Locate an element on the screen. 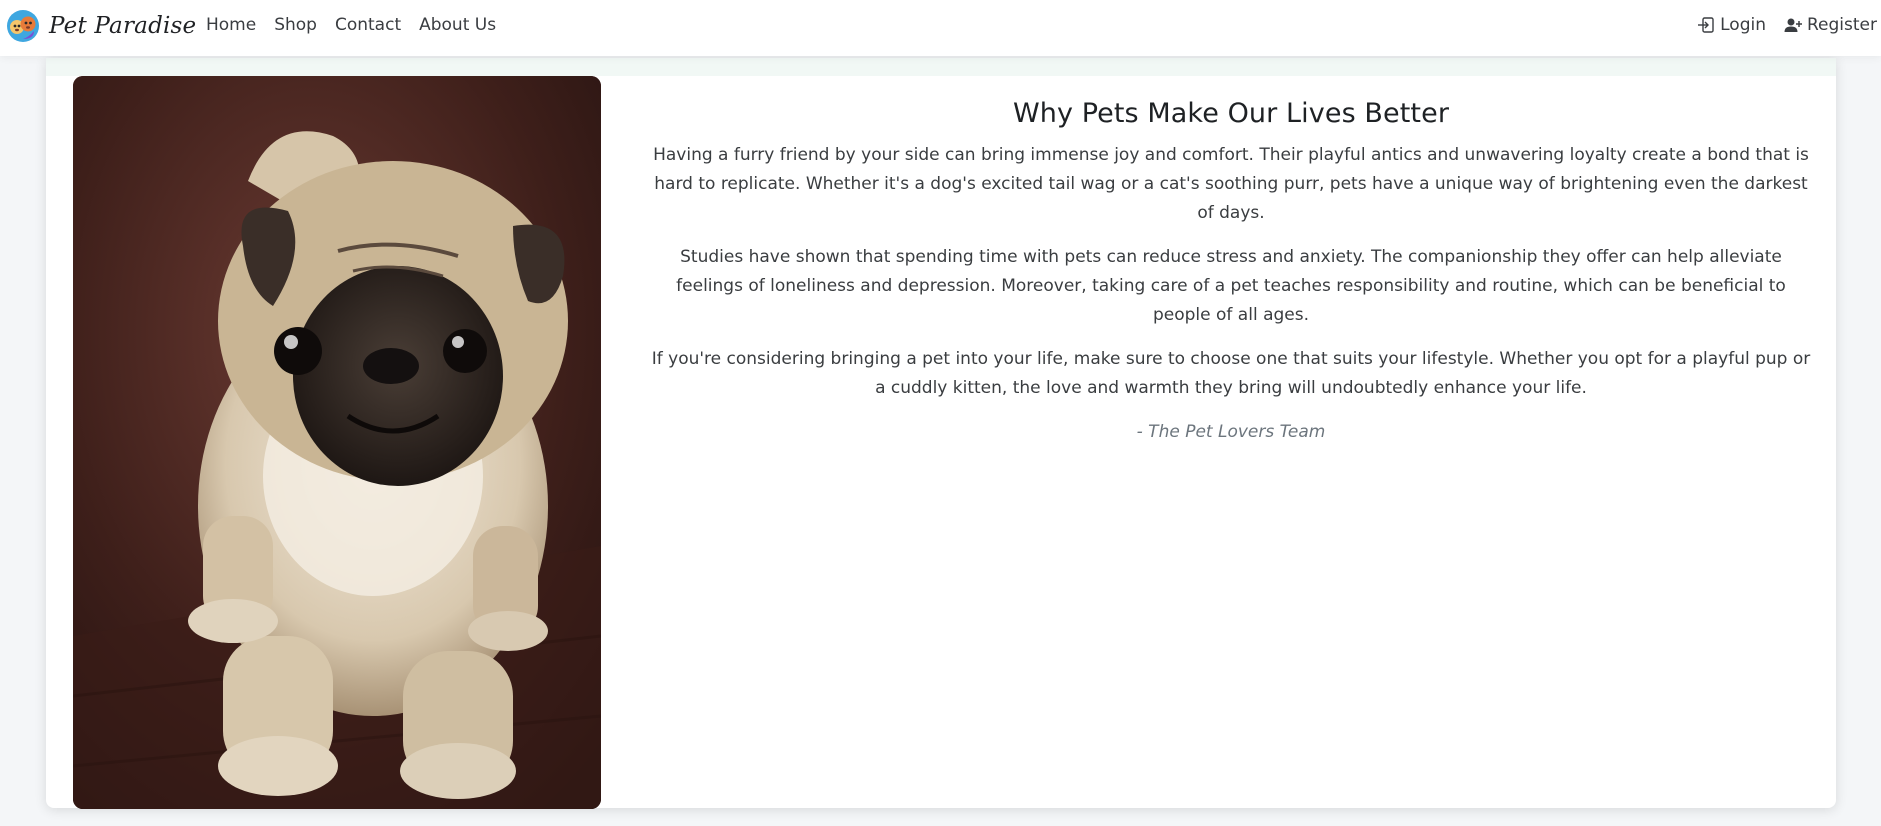  login-label: Login is located at coordinates (1743, 25).